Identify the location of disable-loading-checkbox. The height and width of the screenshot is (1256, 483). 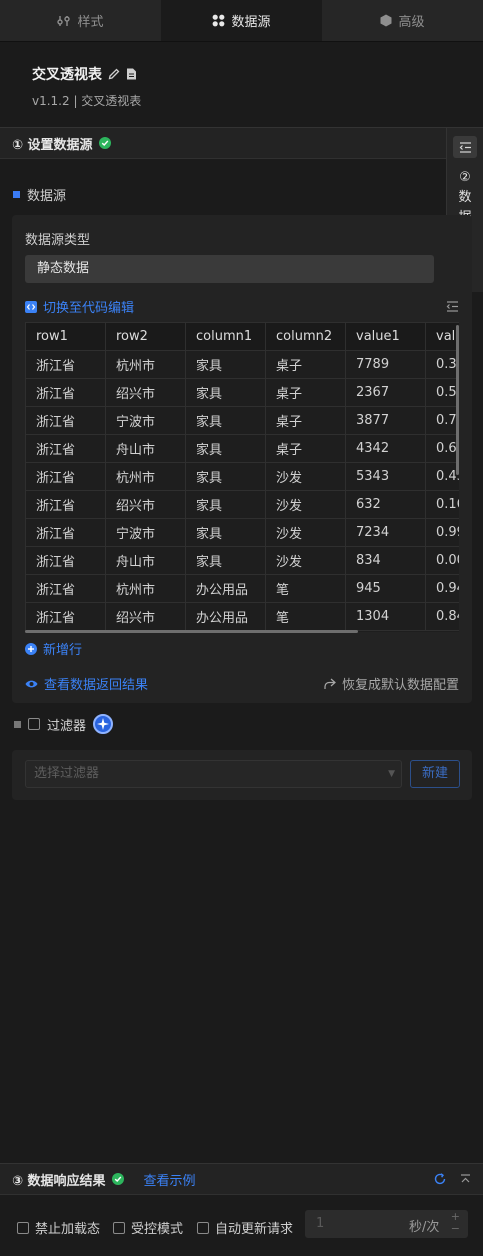
(23, 1227).